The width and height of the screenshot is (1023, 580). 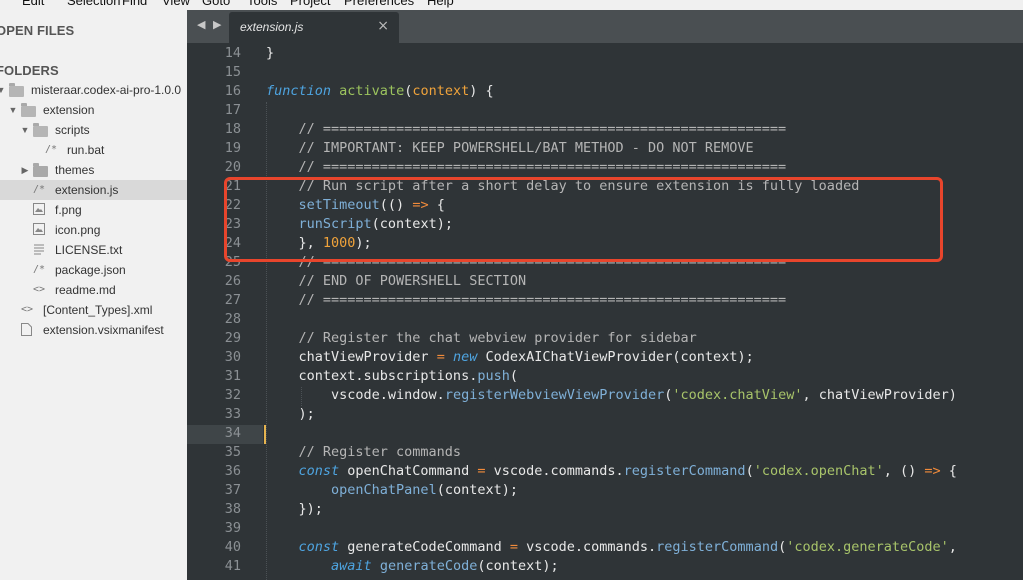 I want to click on line-number: 37, so click(x=232, y=490).